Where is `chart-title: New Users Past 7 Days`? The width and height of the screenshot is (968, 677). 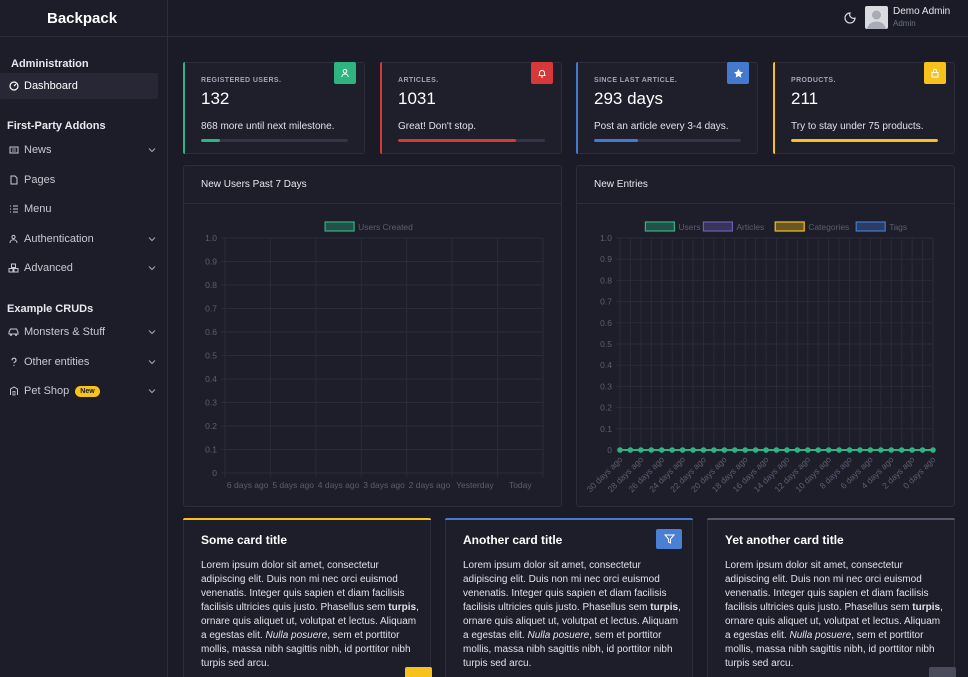
chart-title: New Users Past 7 Days is located at coordinates (254, 184).